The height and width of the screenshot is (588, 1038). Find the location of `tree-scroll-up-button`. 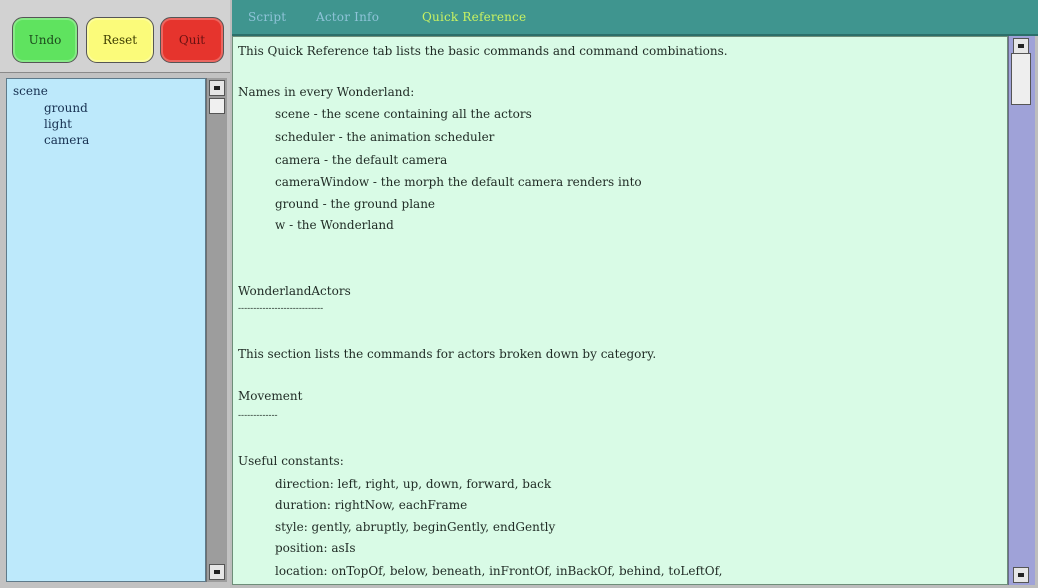

tree-scroll-up-button is located at coordinates (217, 88).